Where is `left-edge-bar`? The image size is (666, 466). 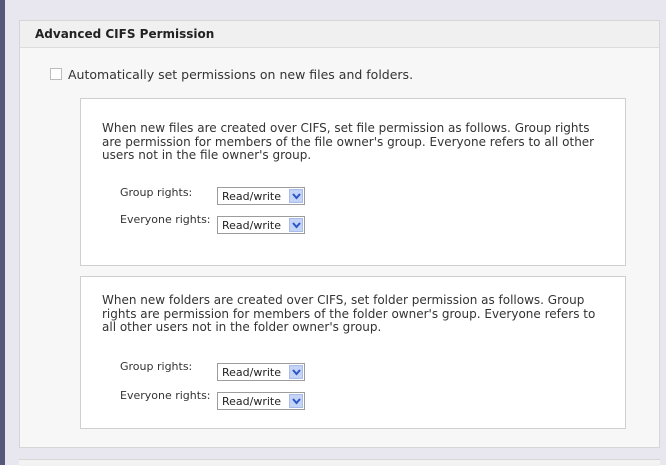
left-edge-bar is located at coordinates (2, 232).